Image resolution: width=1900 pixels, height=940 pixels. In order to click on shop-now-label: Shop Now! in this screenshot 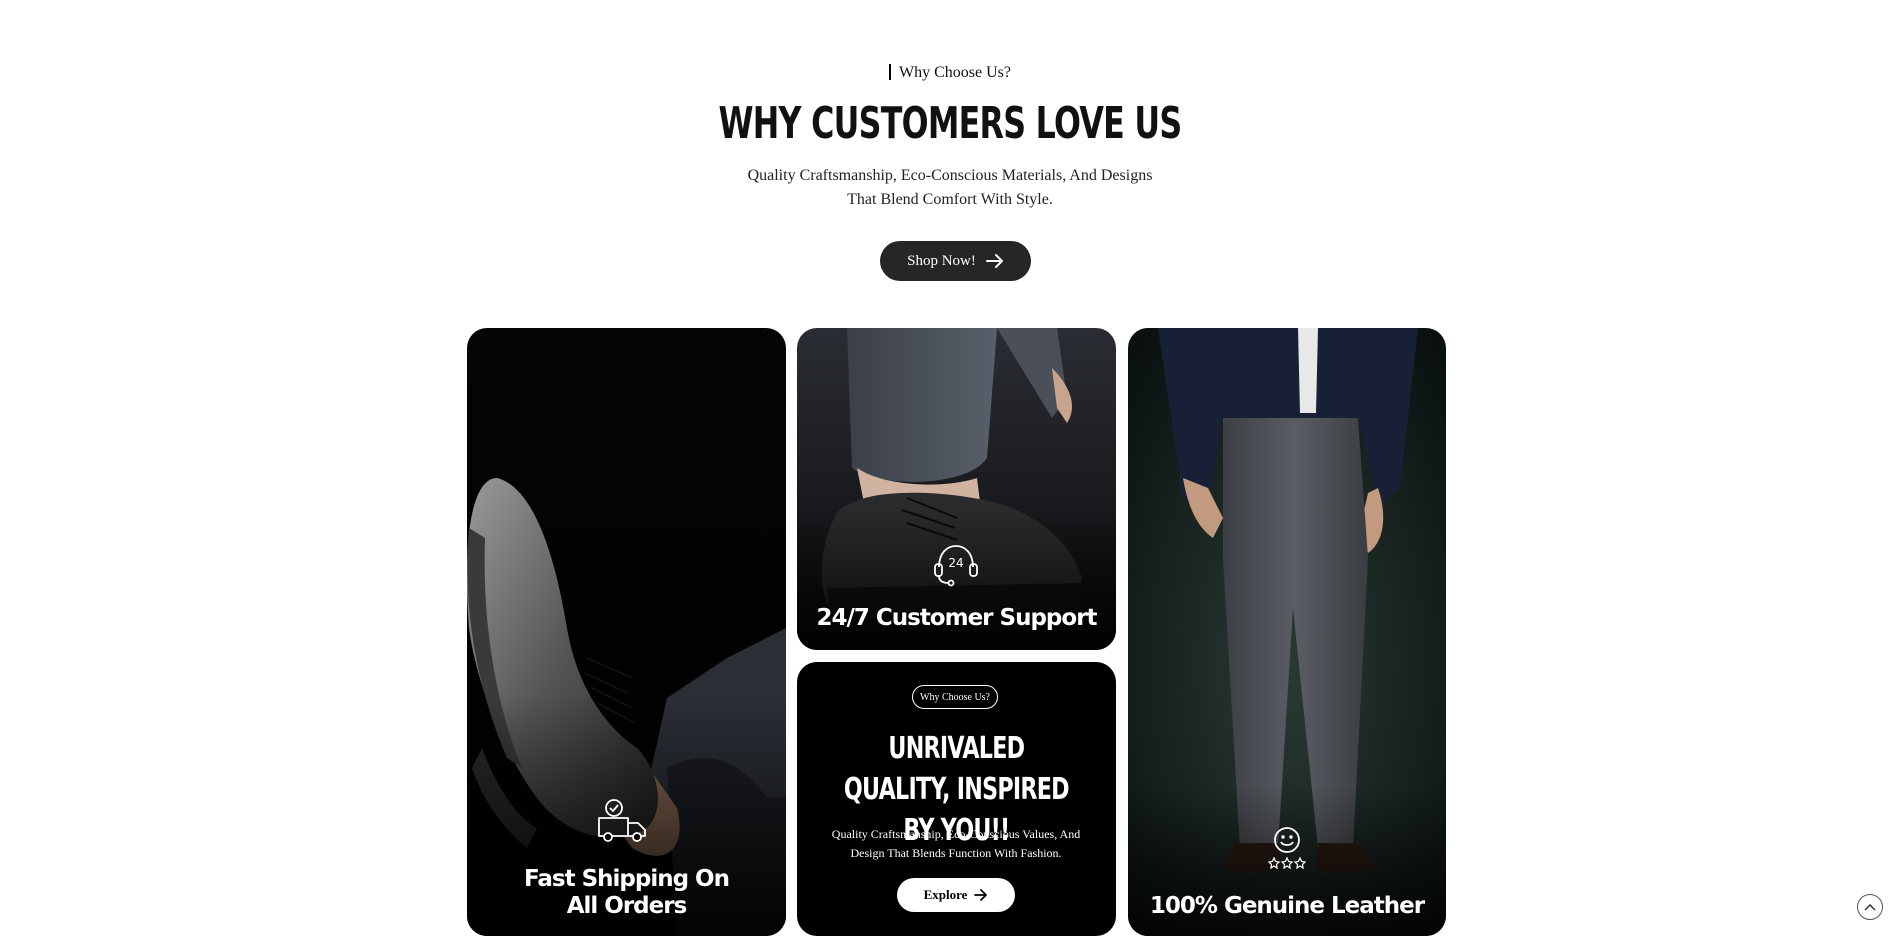, I will do `click(941, 260)`.